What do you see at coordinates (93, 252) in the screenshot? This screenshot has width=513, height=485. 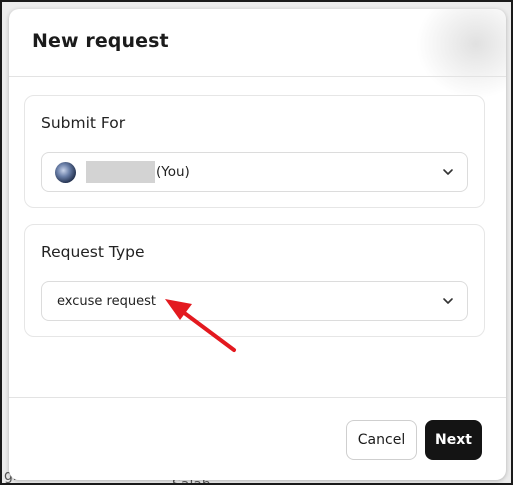 I see `request-type-label: Request Type` at bounding box center [93, 252].